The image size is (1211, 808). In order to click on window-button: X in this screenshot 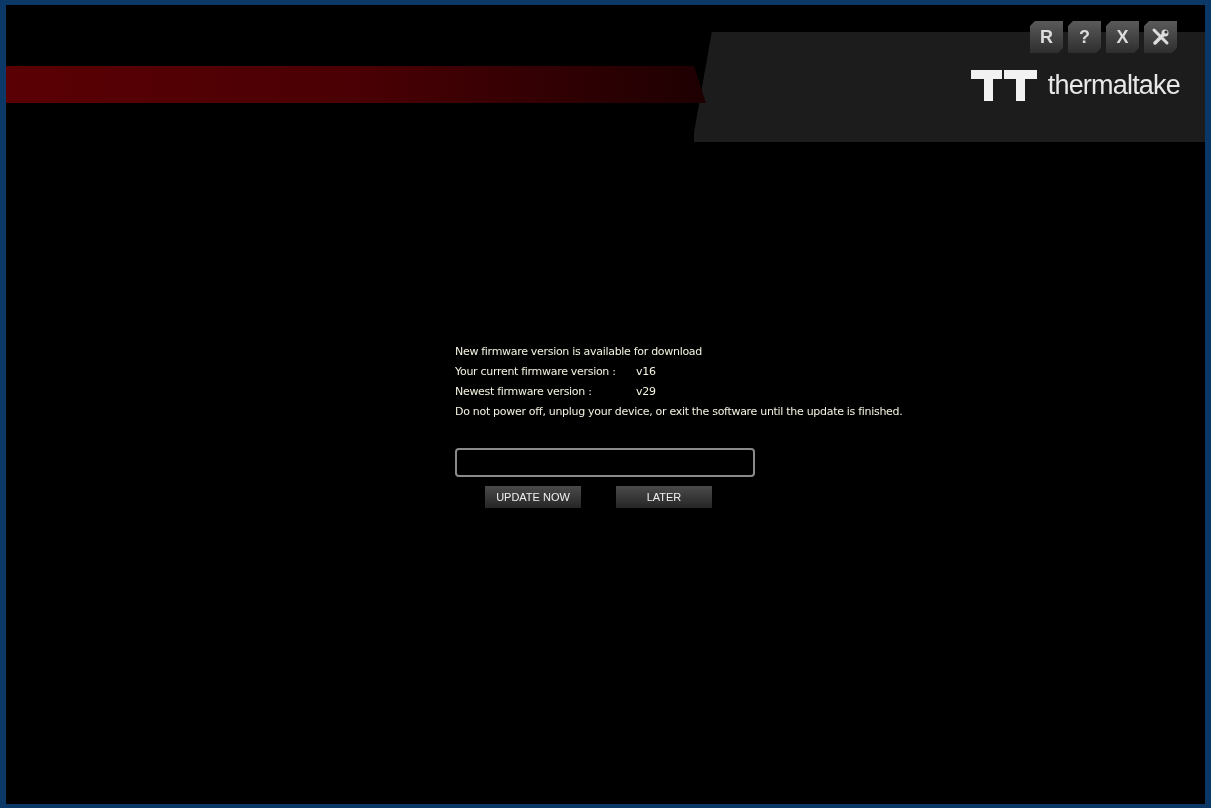, I will do `click(1122, 37)`.